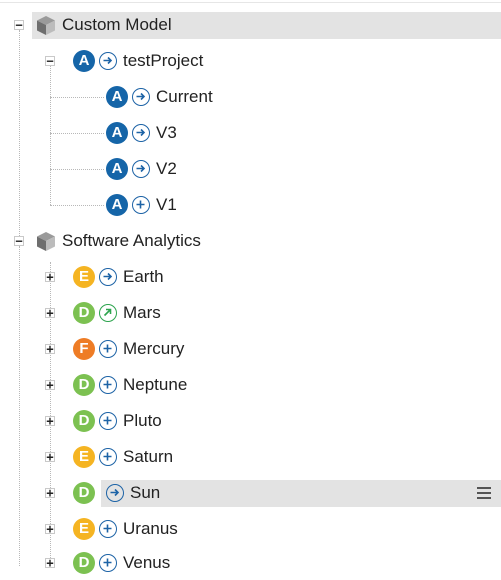  I want to click on tree-node-version: A V1, so click(250, 205).